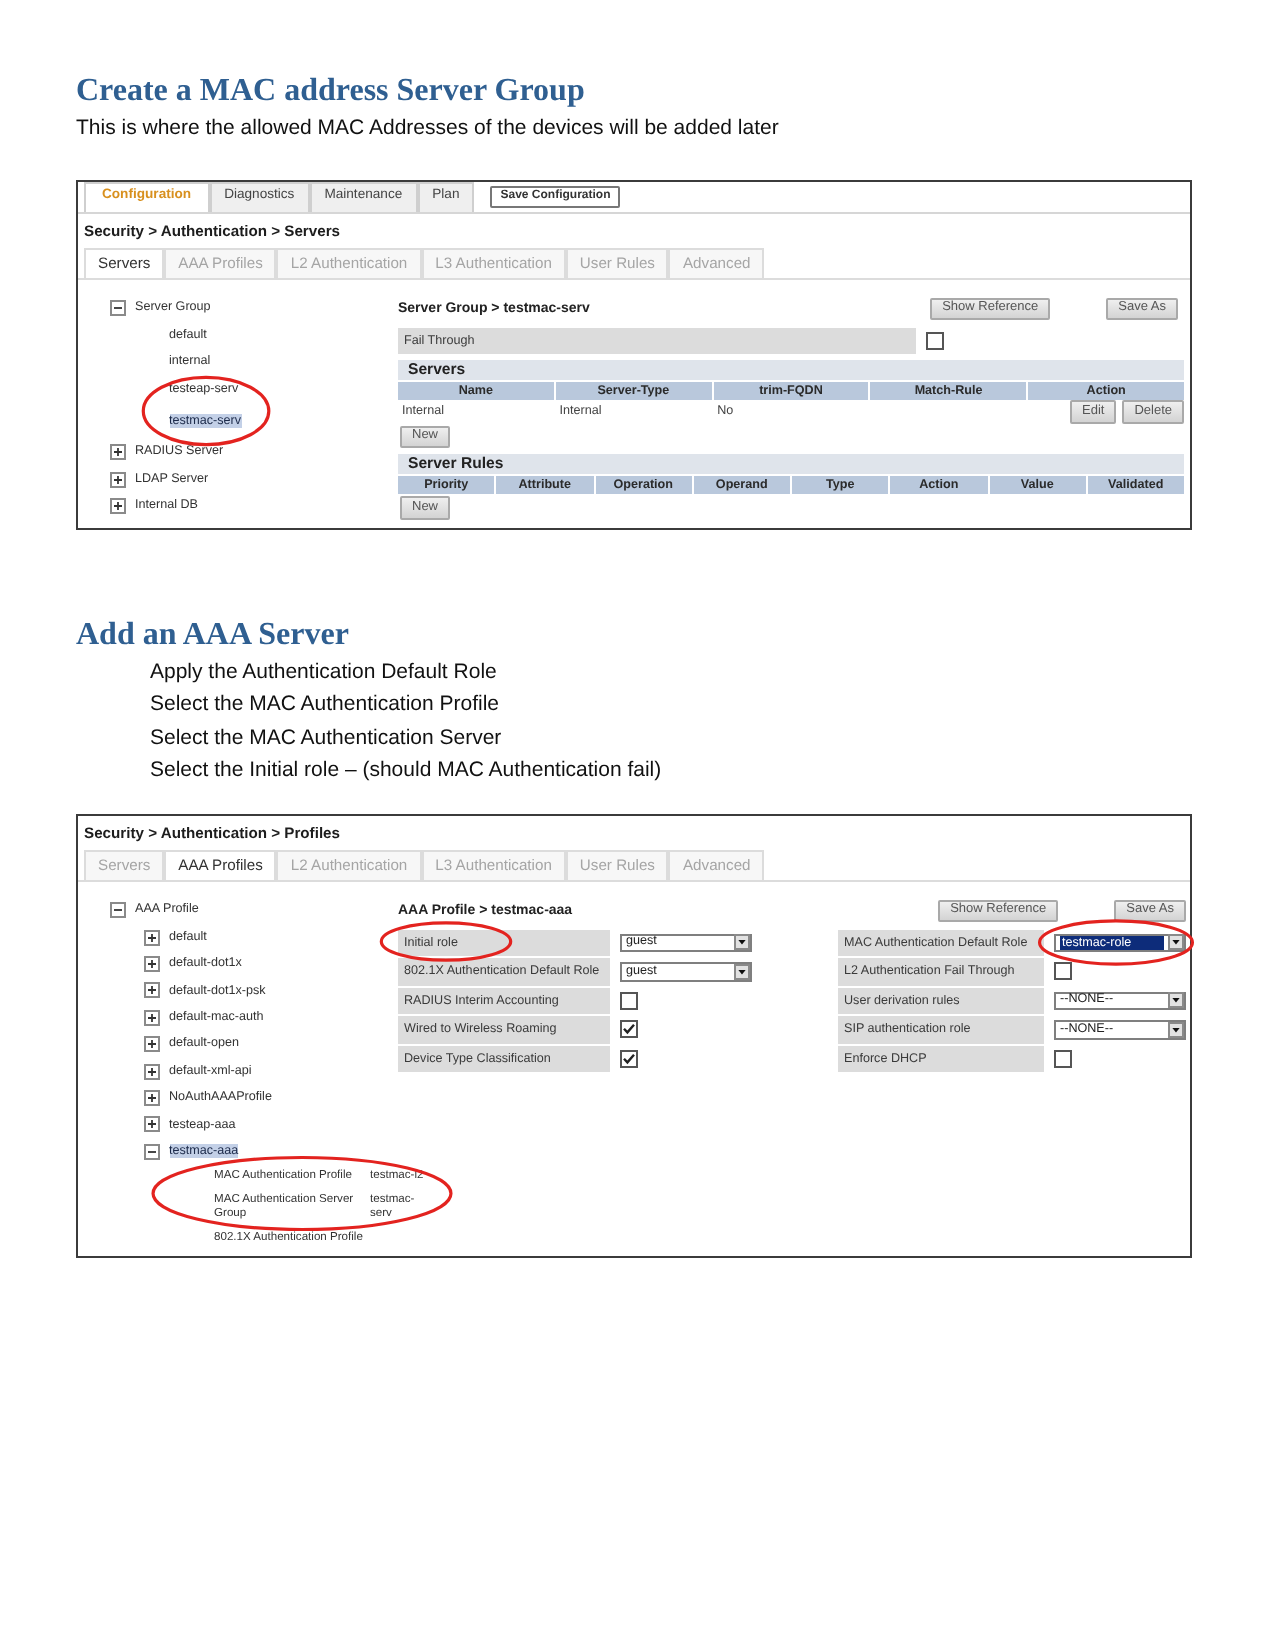 This screenshot has width=1276, height=1652. Describe the element at coordinates (324, 672) in the screenshot. I see `step-text: Apply the Authentication Default Role` at that location.